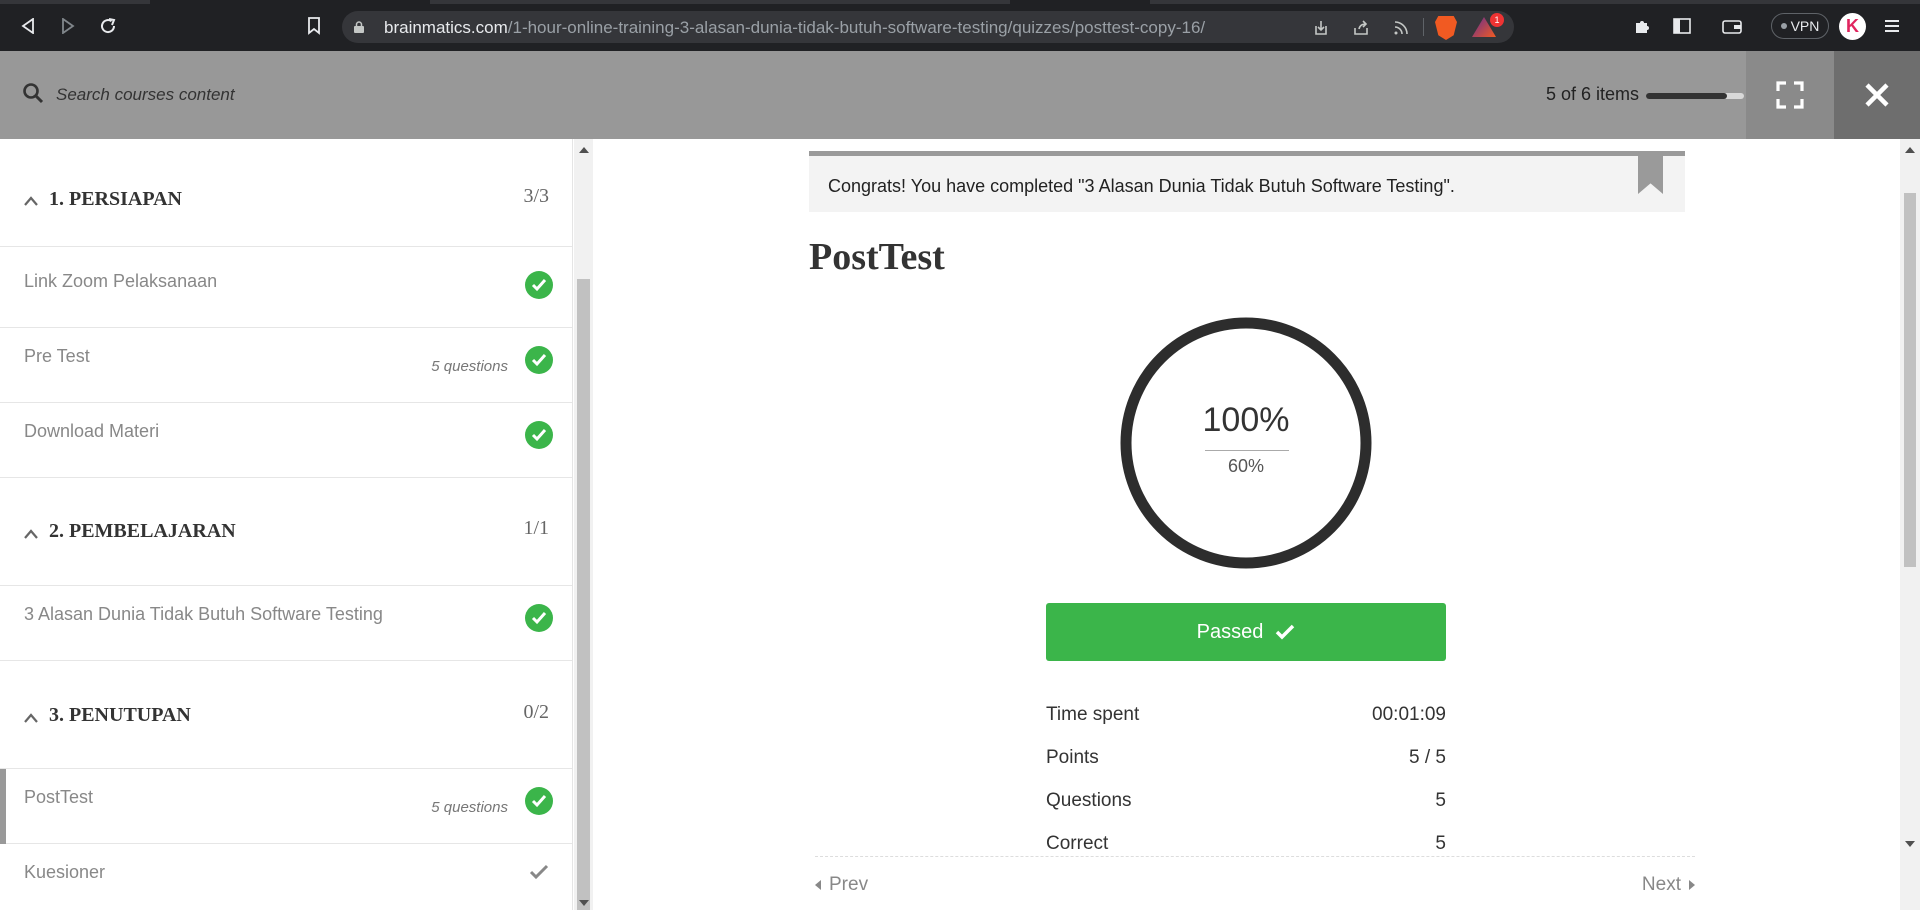  I want to click on rss-icon, so click(1401, 28).